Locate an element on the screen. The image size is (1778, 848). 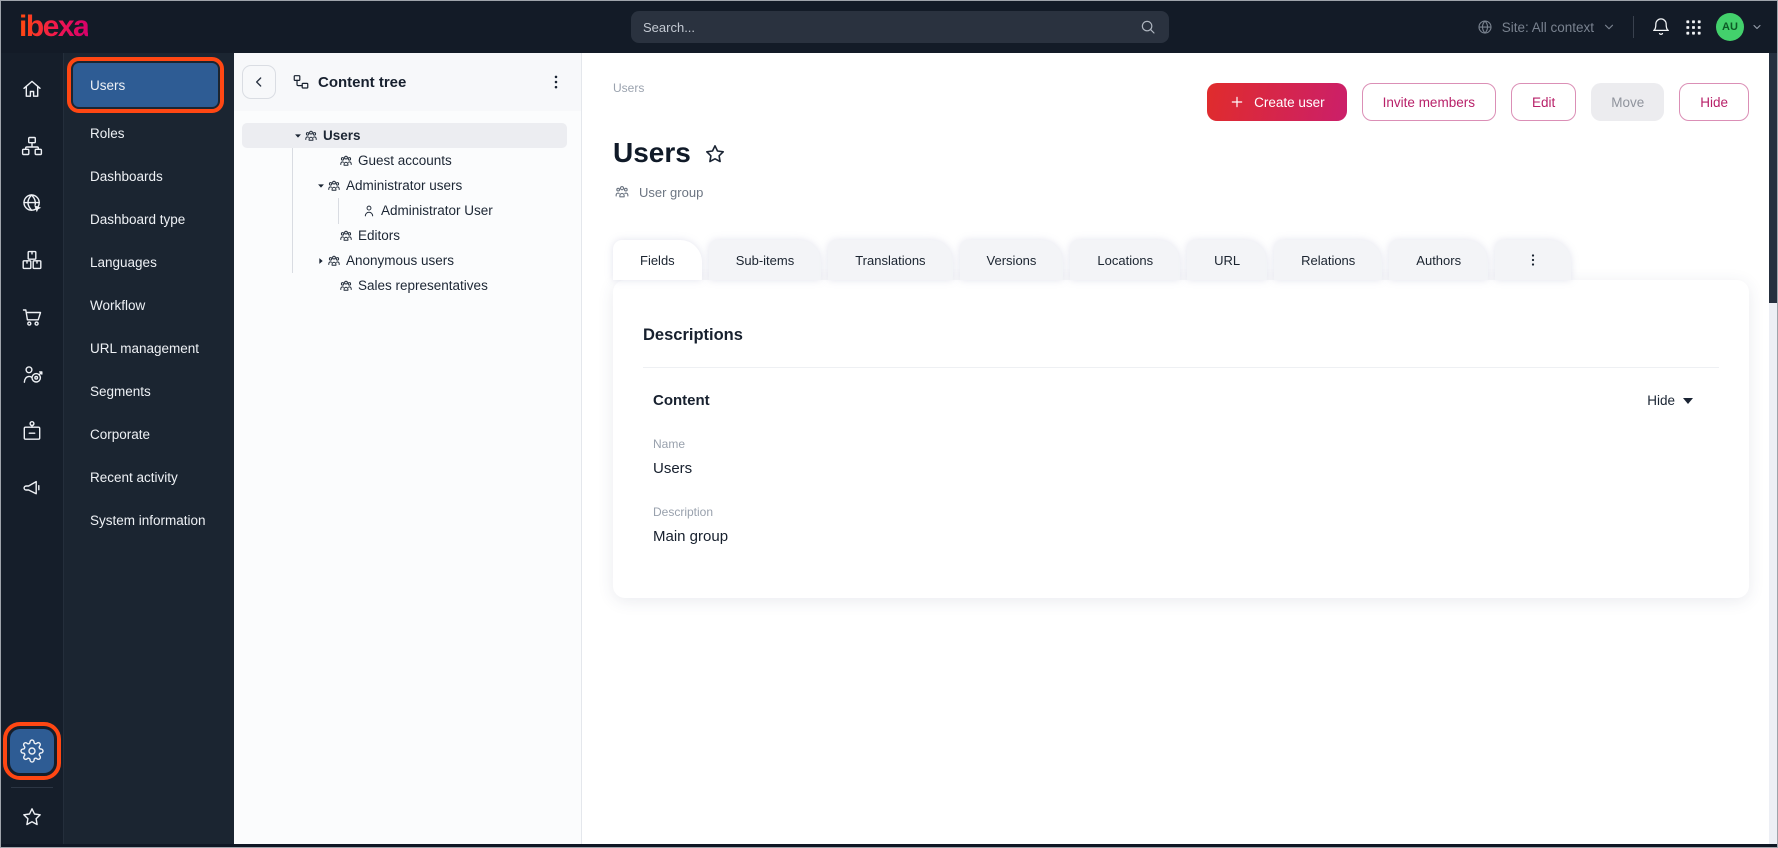
field-label: Name is located at coordinates (669, 444).